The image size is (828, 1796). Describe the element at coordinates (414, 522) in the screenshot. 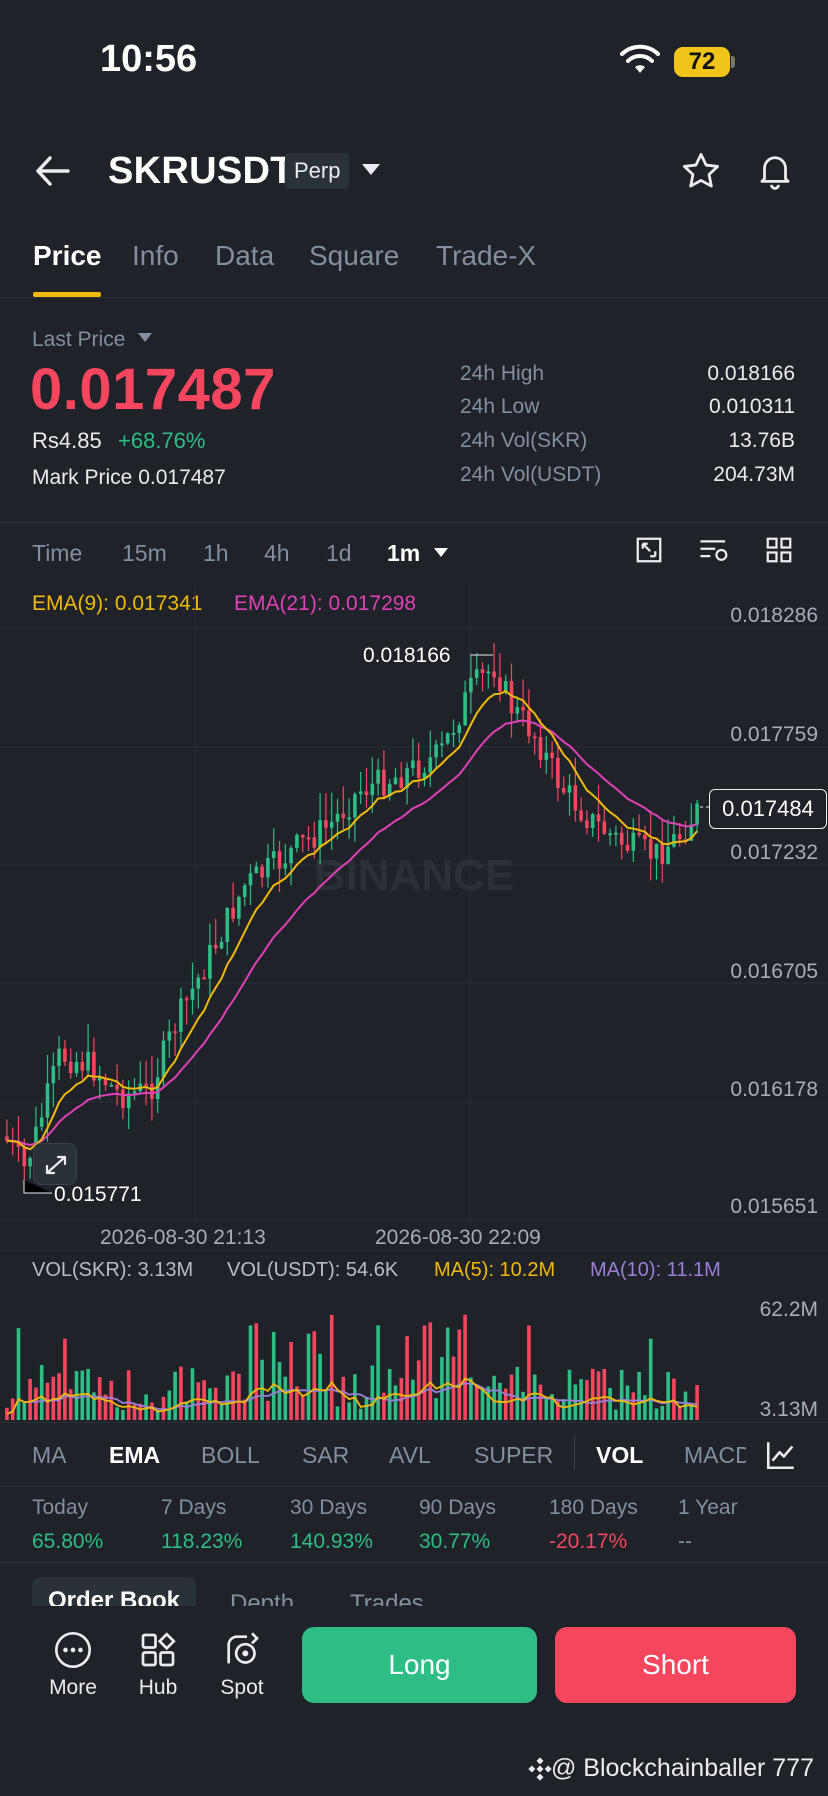

I see `price-divider` at that location.